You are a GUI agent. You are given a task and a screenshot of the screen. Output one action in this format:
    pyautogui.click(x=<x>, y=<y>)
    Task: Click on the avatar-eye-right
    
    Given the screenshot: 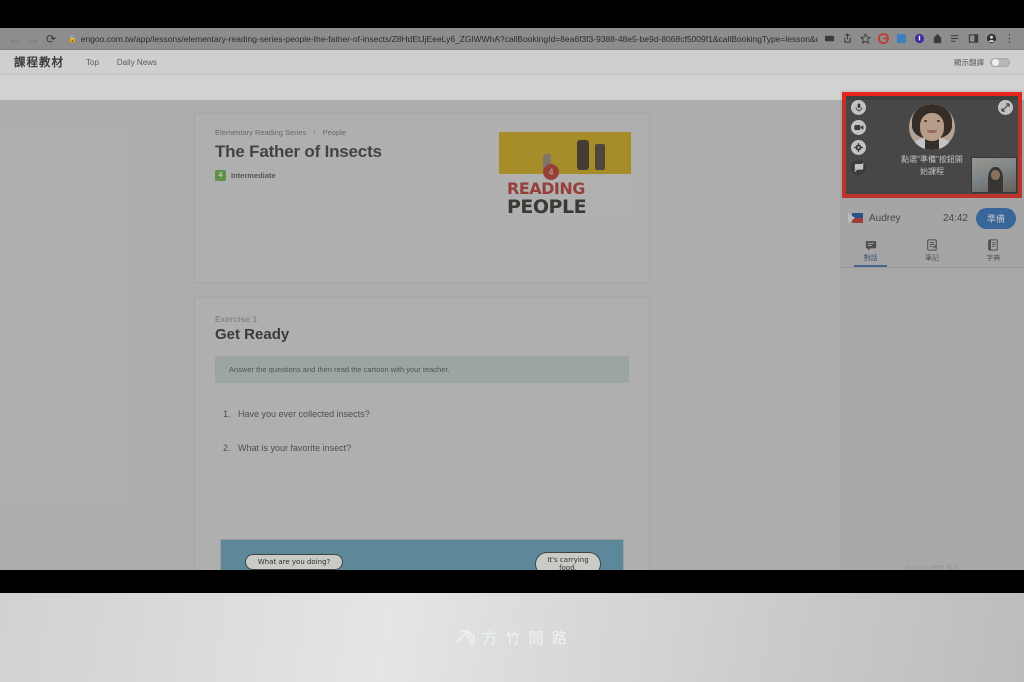 What is the action you would take?
    pyautogui.click(x=938, y=121)
    